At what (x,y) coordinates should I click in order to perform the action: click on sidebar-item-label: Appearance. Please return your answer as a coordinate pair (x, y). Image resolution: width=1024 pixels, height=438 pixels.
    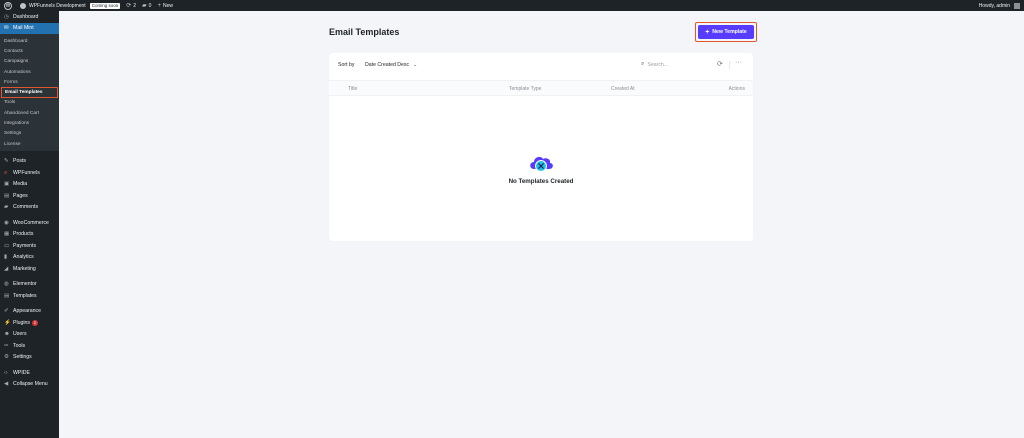
    Looking at the image, I should click on (27, 311).